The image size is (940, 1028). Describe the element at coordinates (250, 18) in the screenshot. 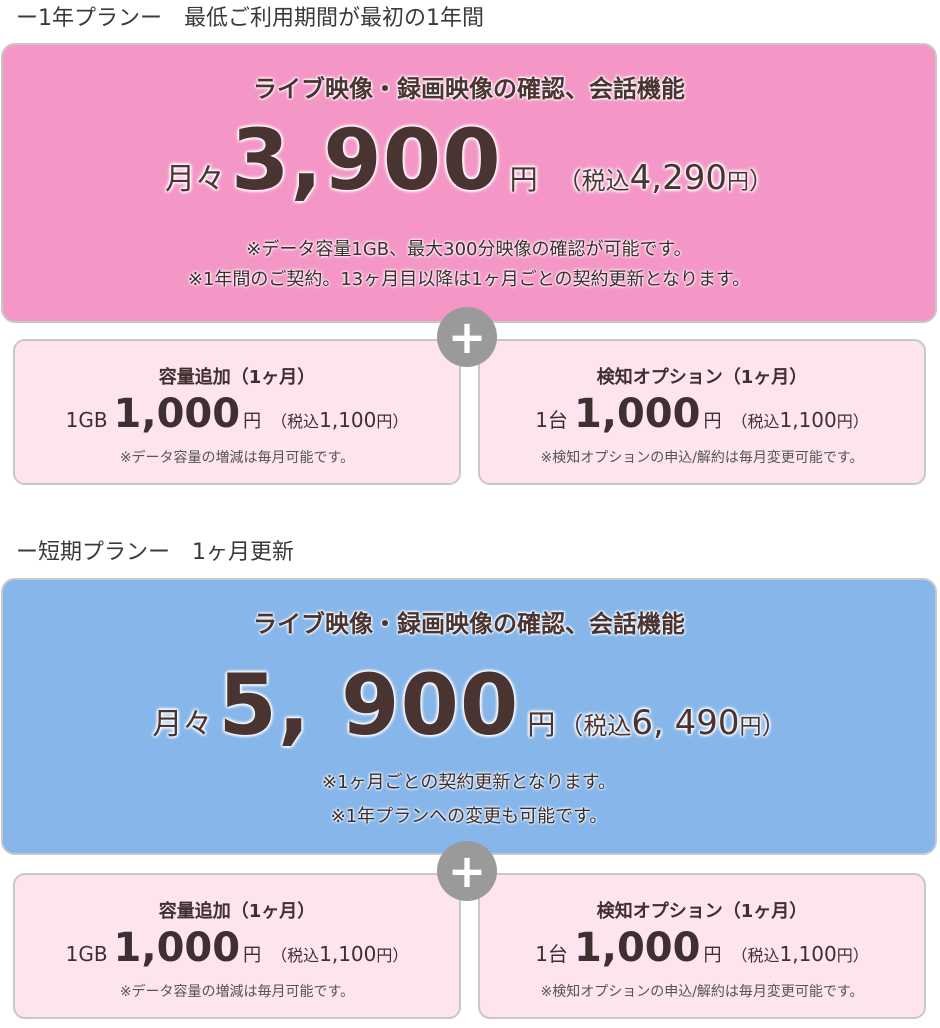

I see `annual-plan-heading: ー1年プランー 最低ご利用期間が最初の1年間` at that location.